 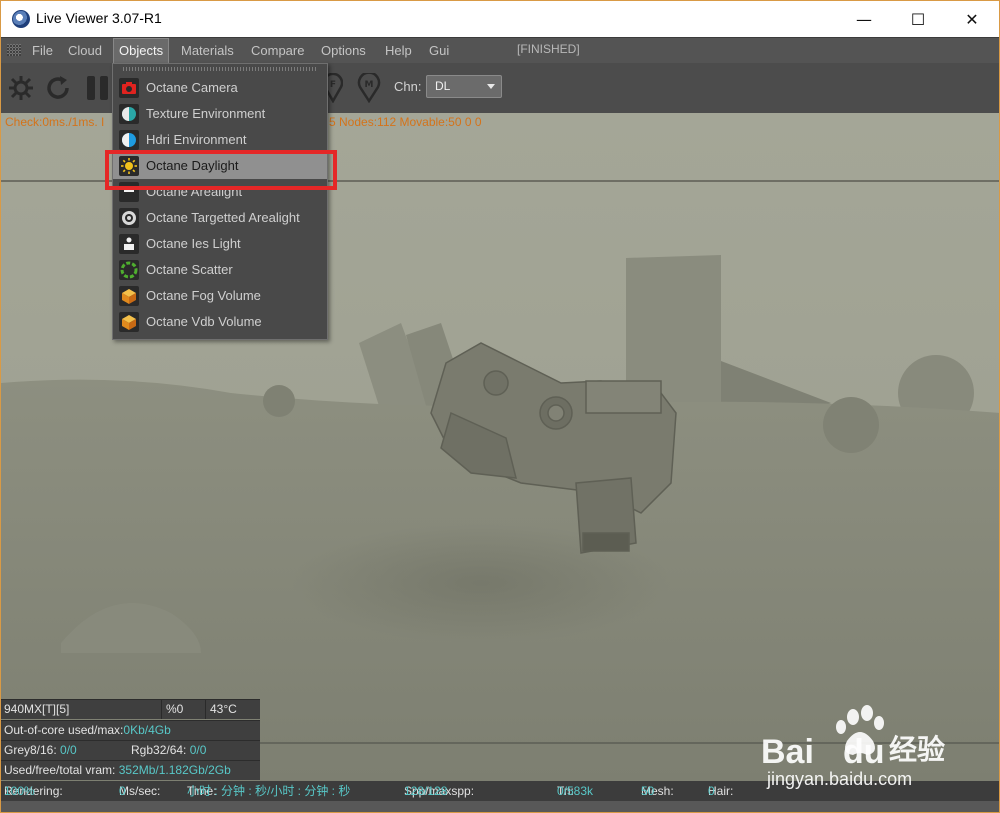 I want to click on camera-icon, so click(x=129, y=88).